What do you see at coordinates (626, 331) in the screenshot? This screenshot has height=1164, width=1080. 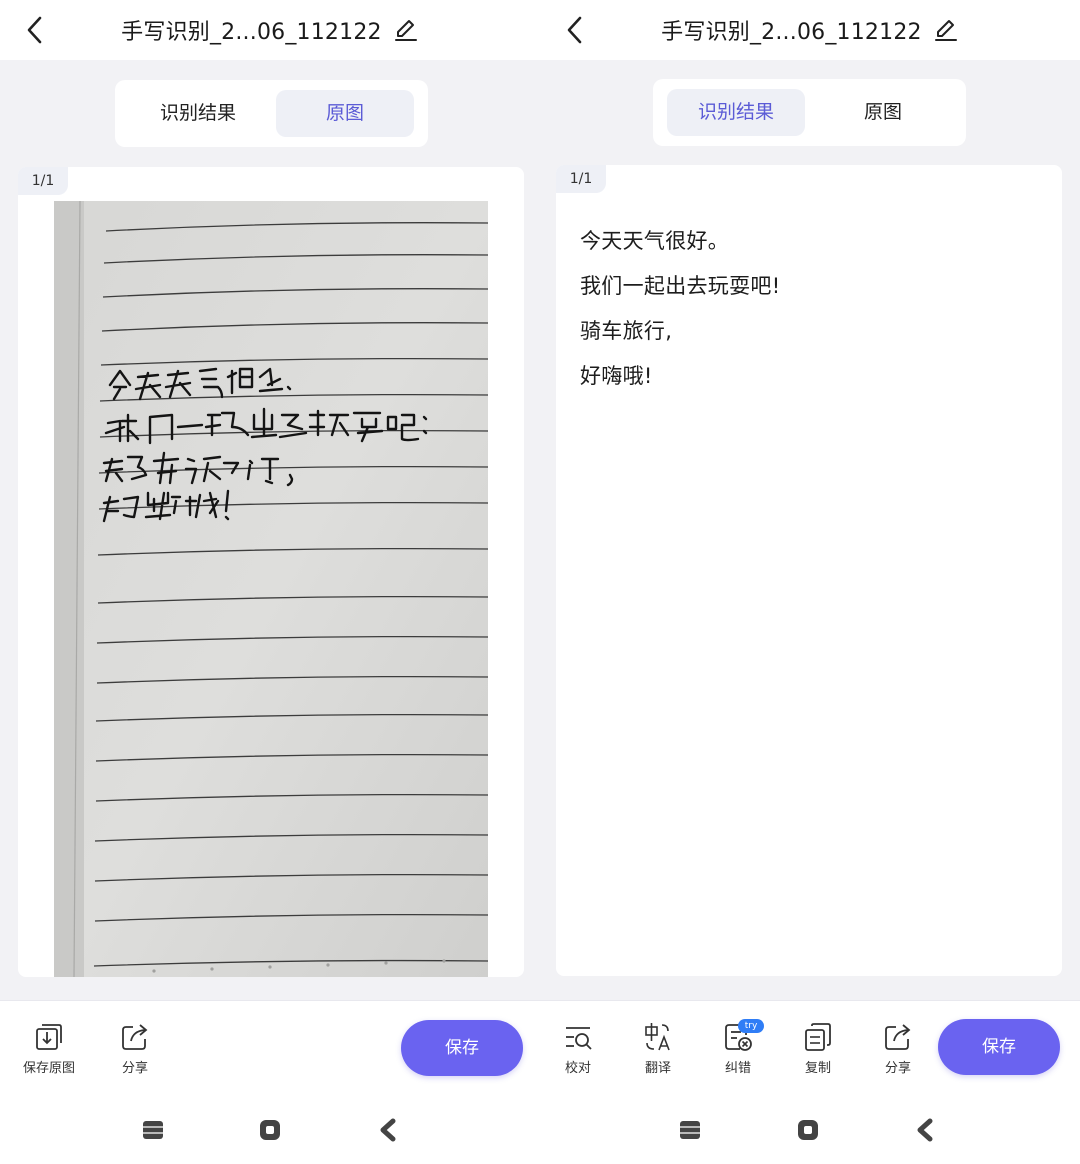 I see `recognized-line: 骑车旅行,` at bounding box center [626, 331].